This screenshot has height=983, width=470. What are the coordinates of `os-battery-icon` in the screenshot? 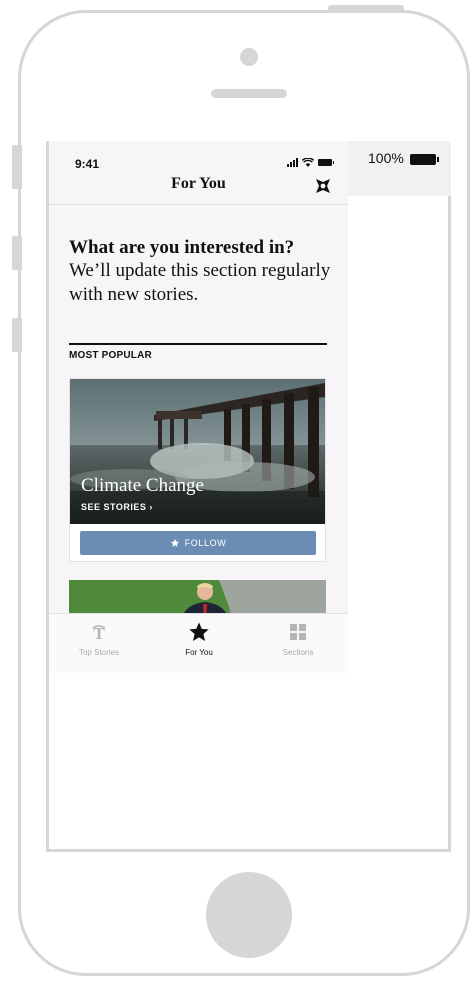 It's located at (424, 159).